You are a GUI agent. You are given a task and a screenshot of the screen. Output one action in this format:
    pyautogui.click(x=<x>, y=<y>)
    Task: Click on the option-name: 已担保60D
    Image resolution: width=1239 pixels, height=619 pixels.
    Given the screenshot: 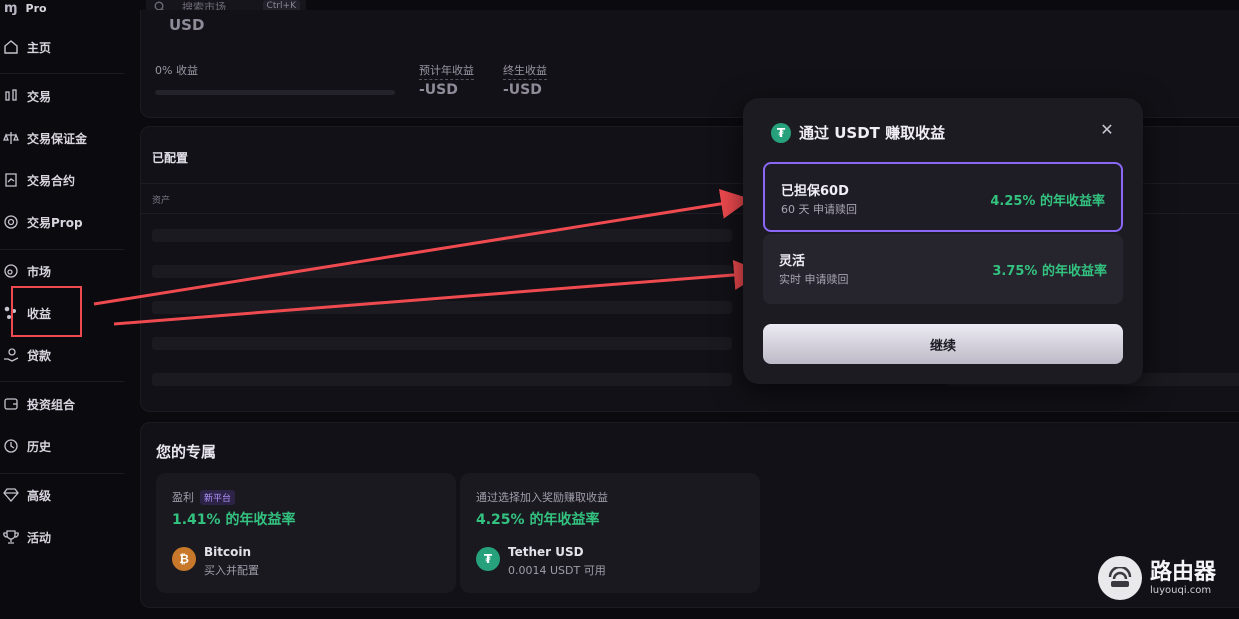 What is the action you would take?
    pyautogui.click(x=815, y=191)
    